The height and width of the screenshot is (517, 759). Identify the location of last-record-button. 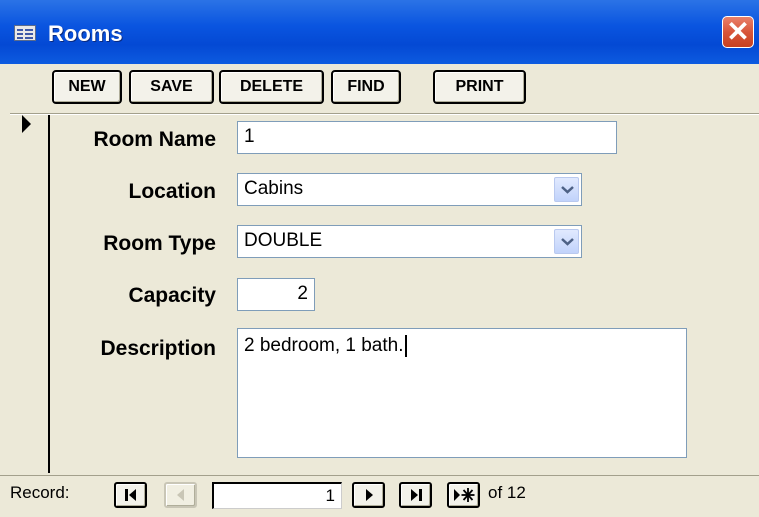
(415, 495).